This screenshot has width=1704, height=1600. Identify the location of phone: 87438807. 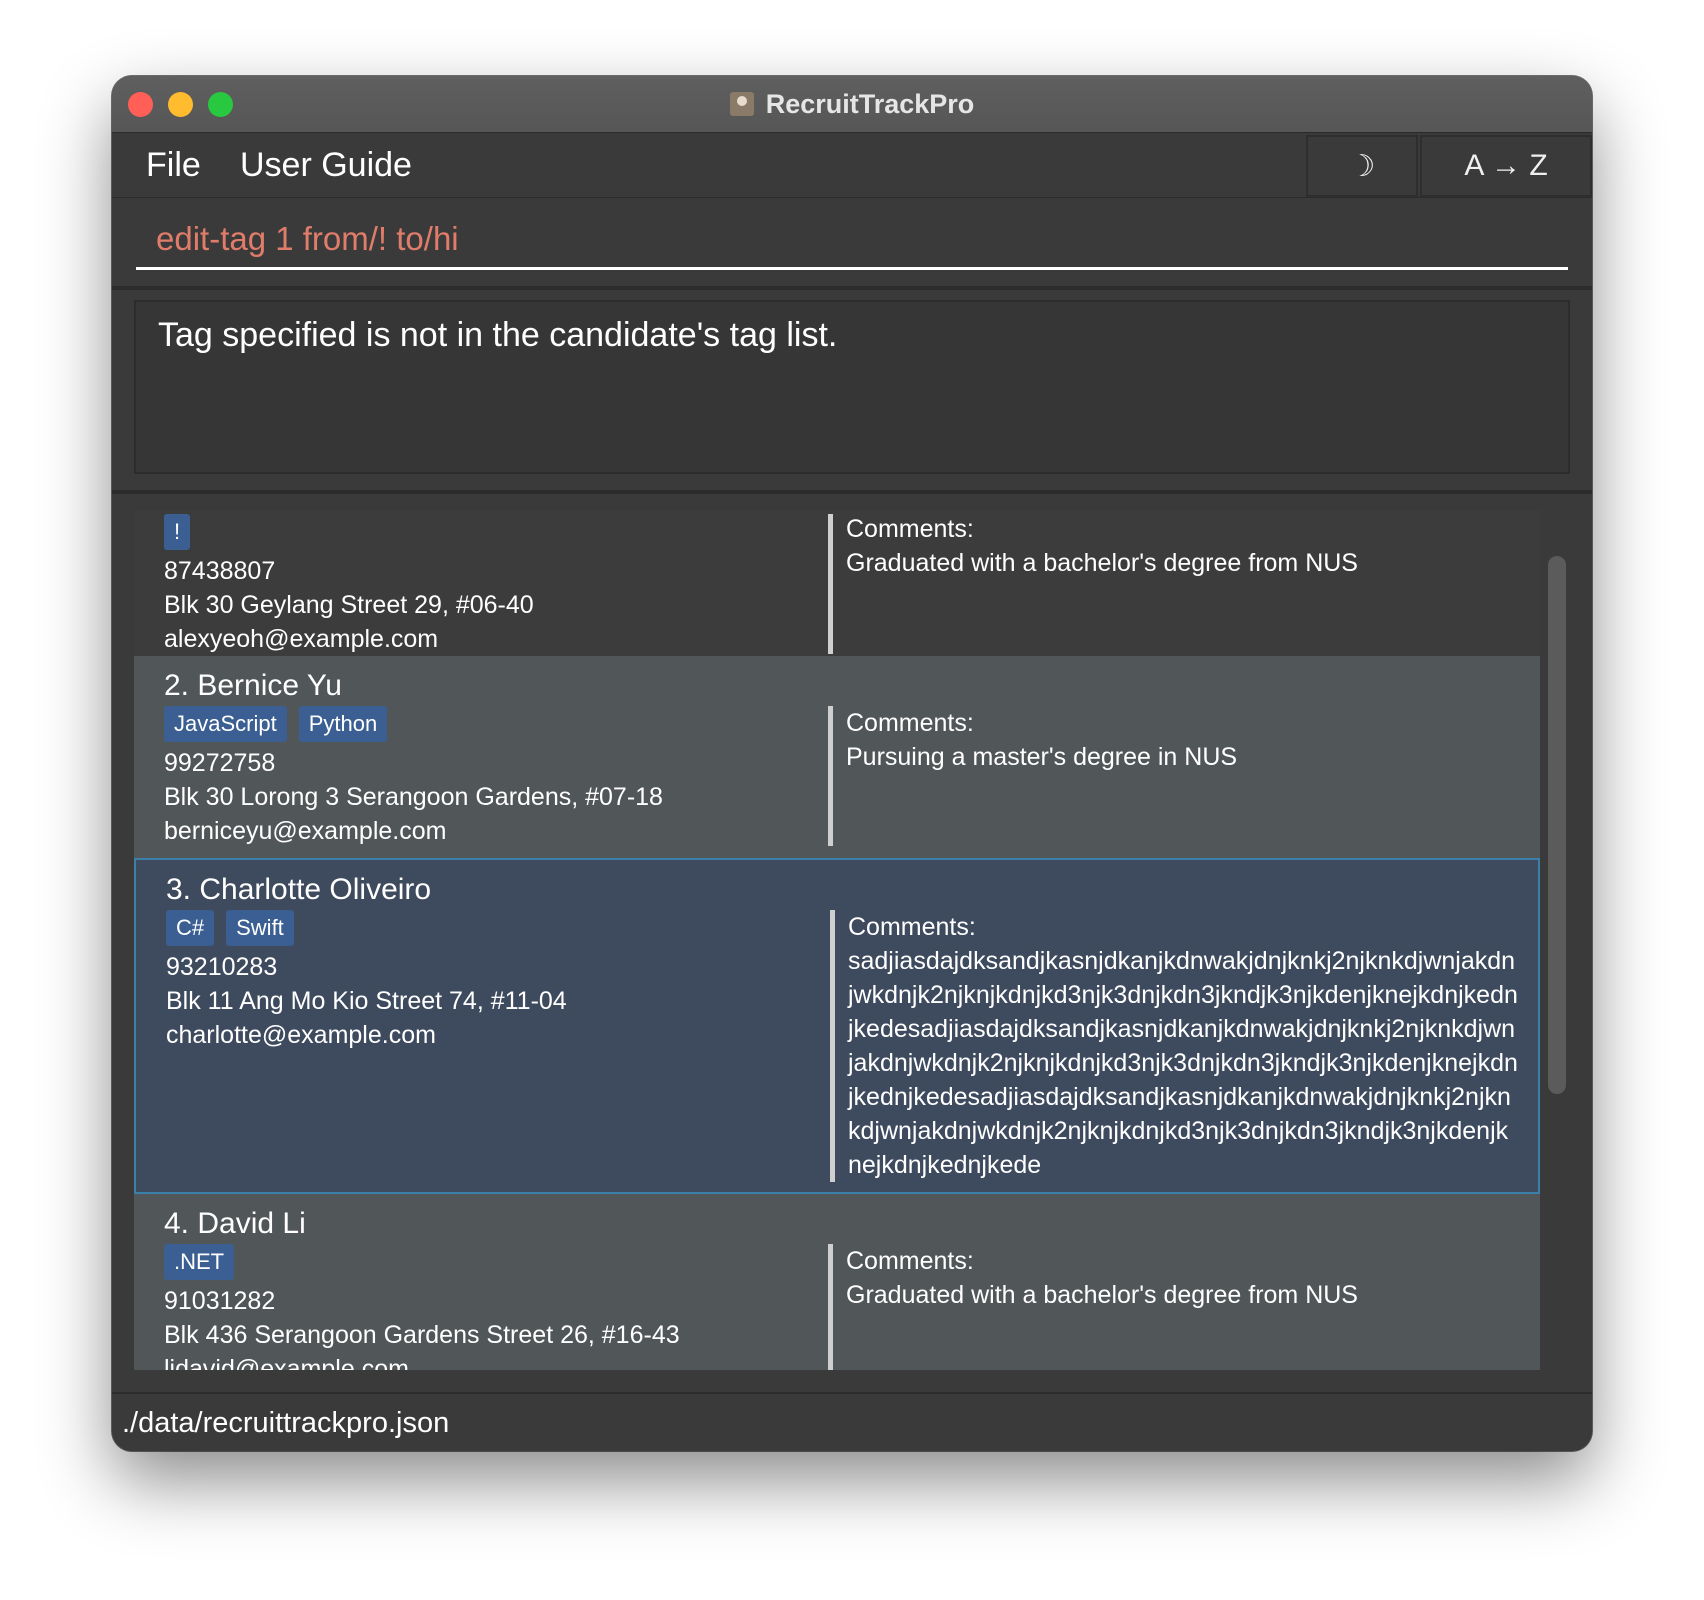
(220, 571).